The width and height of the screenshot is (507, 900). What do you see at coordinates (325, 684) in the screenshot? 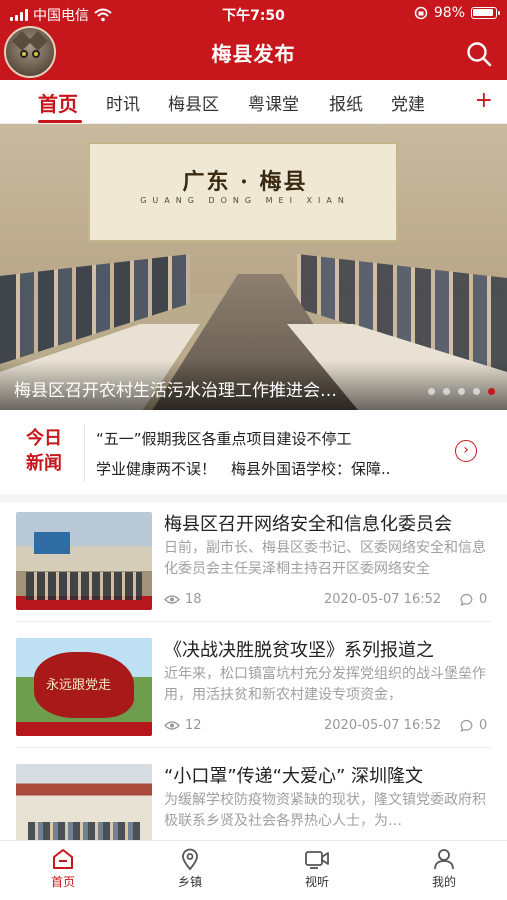
I see `article-summary: 近年来，松口镇富坑村充分发挥党组织的战斗堡垒作用，用活扶贫和新农村建设专项资金，` at bounding box center [325, 684].